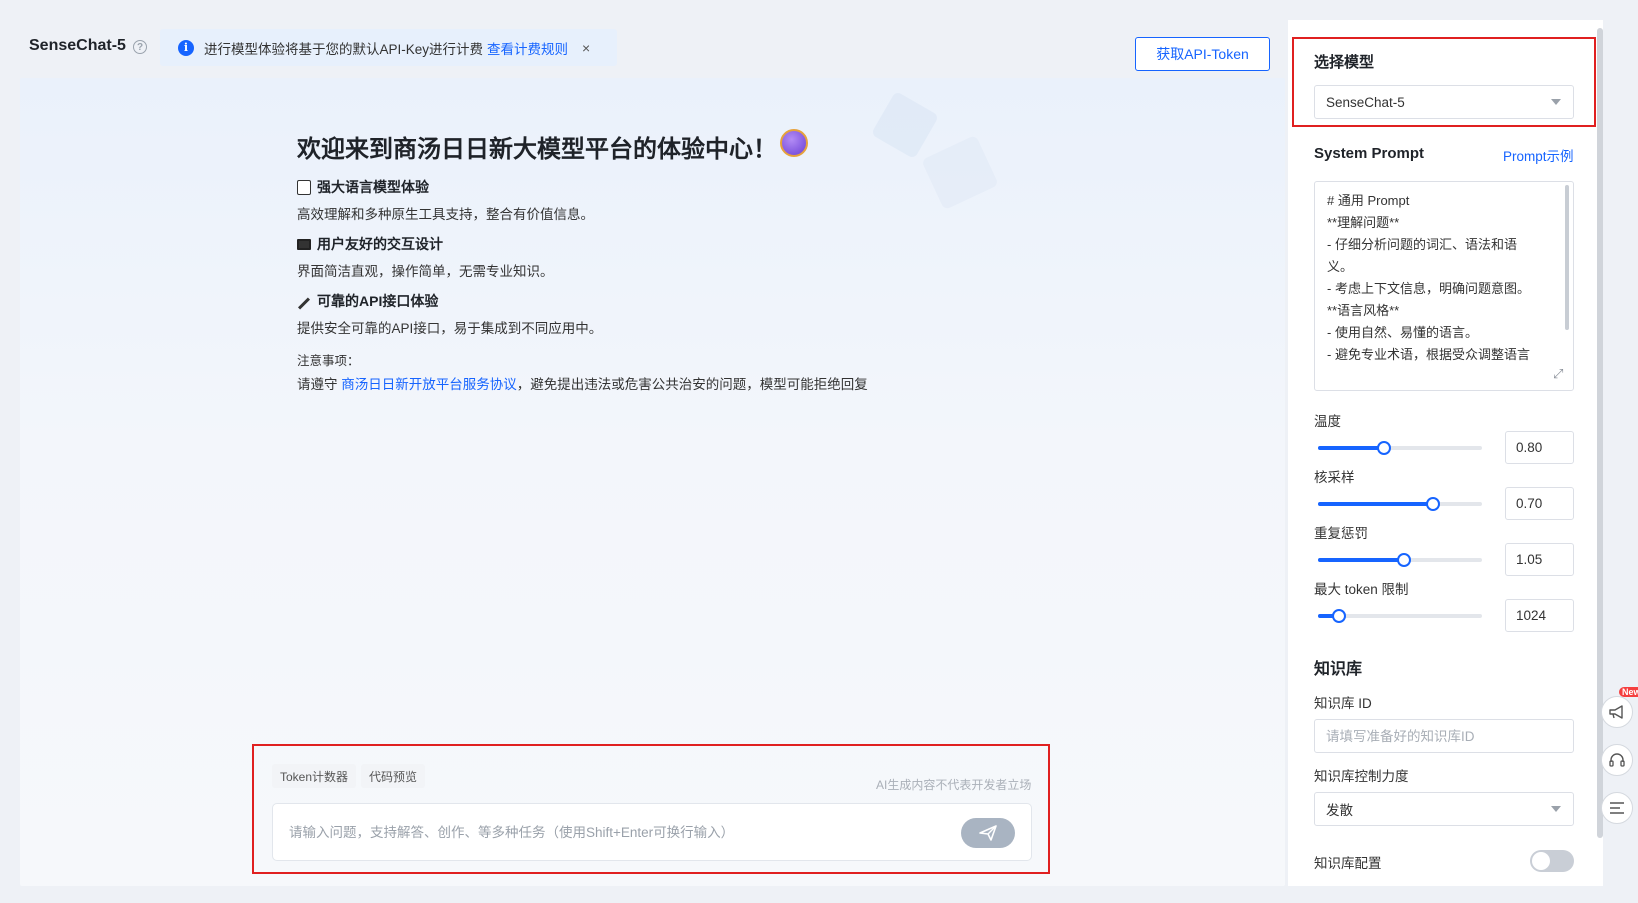  What do you see at coordinates (1338, 669) in the screenshot?
I see `kb-section-title: 知识库` at bounding box center [1338, 669].